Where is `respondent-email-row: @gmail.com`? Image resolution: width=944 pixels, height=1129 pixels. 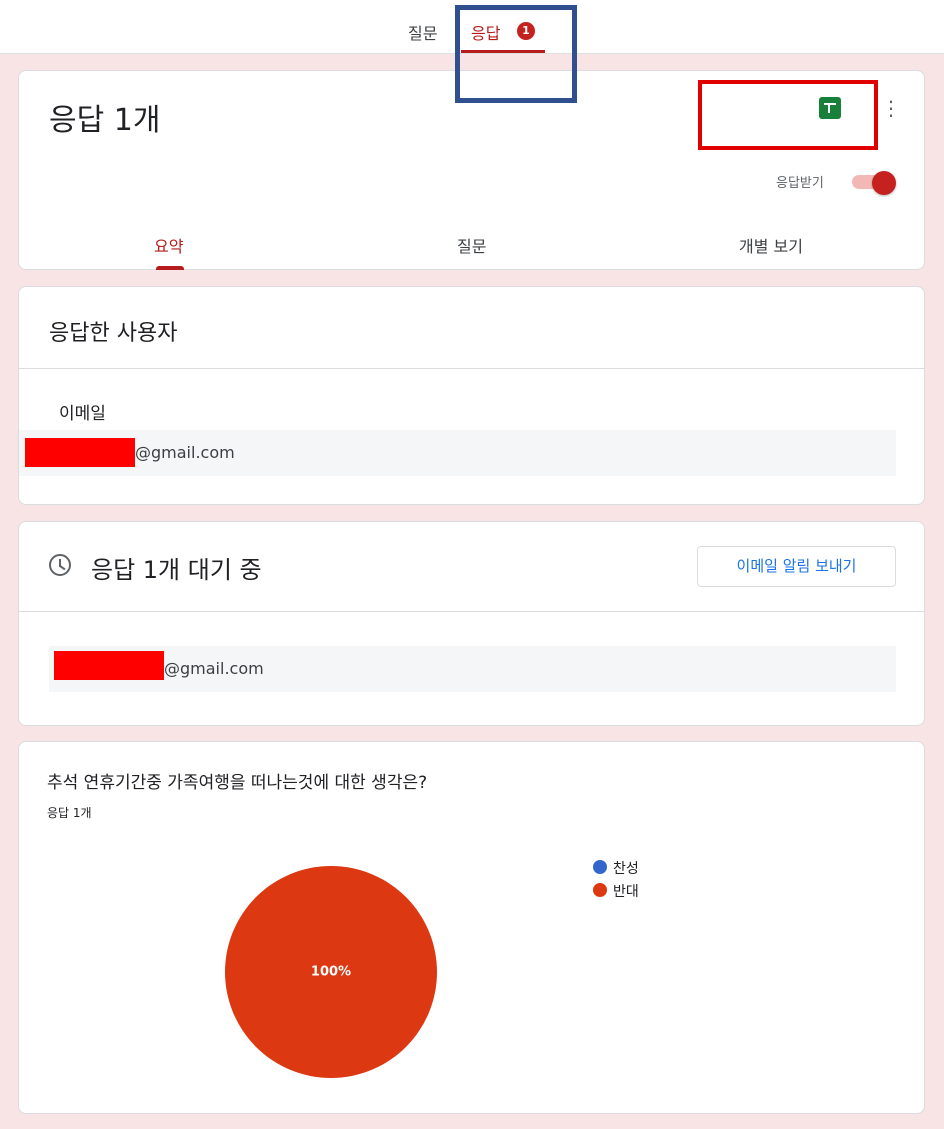
respondent-email-row: @gmail.com is located at coordinates (457, 453).